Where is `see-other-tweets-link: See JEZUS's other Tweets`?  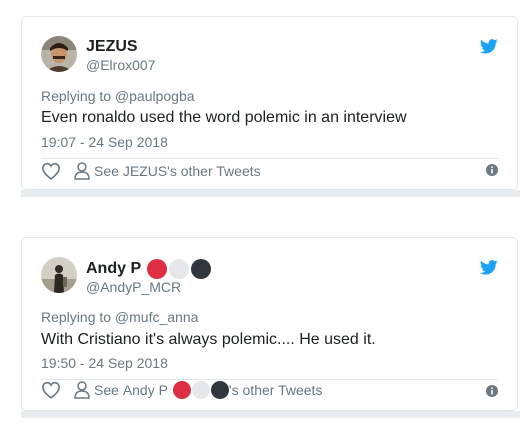 see-other-tweets-link: See JEZUS's other Tweets is located at coordinates (177, 171).